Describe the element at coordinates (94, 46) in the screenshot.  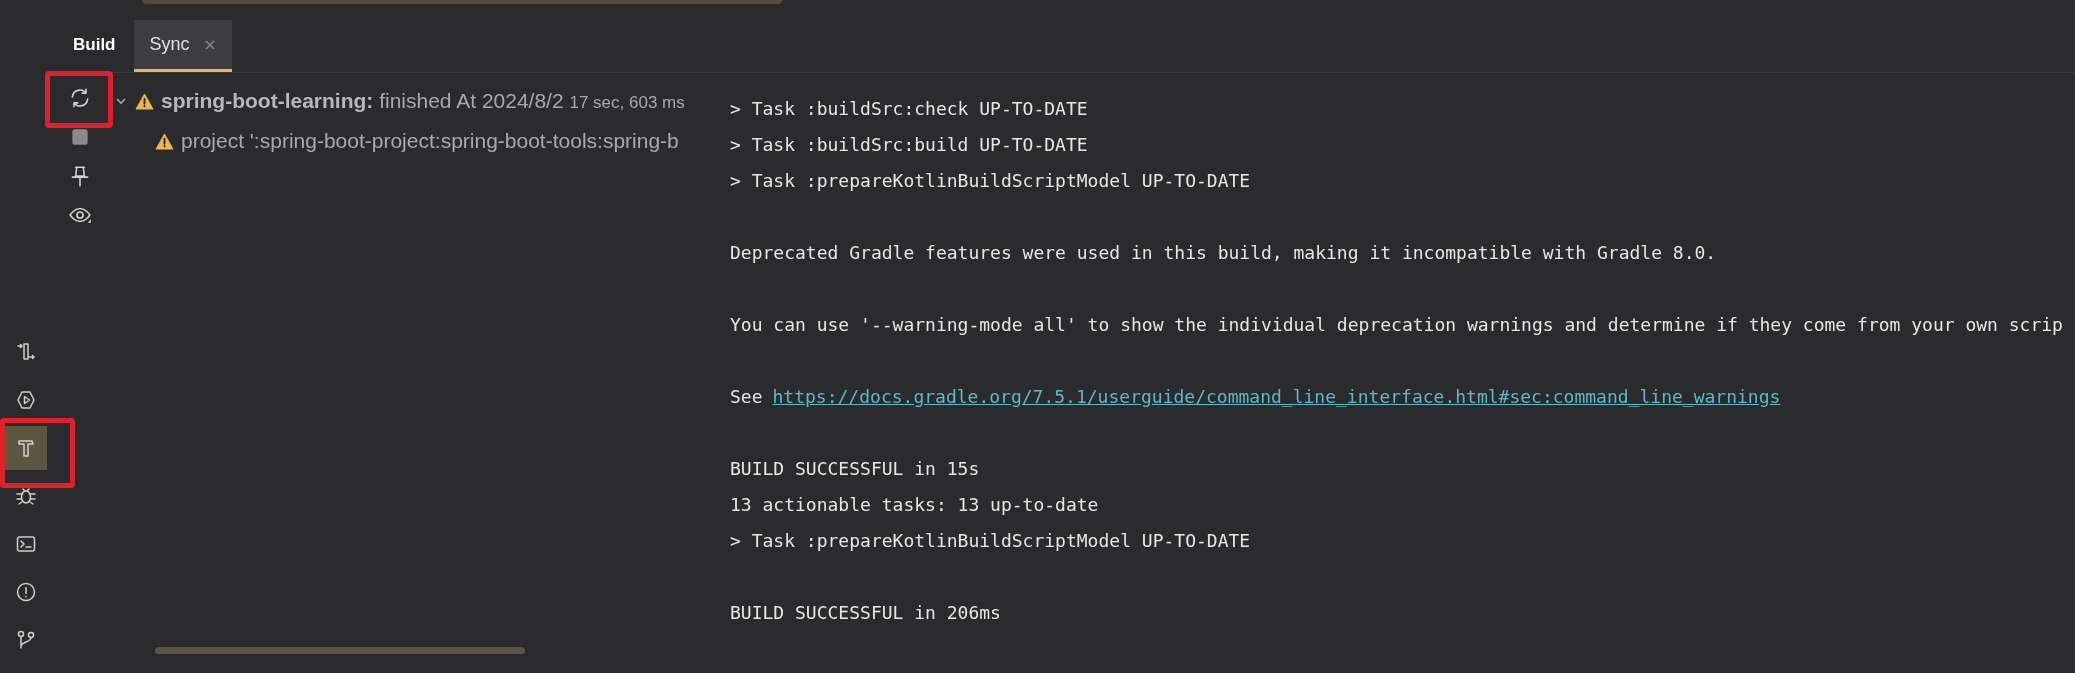
I see `tab: Build` at that location.